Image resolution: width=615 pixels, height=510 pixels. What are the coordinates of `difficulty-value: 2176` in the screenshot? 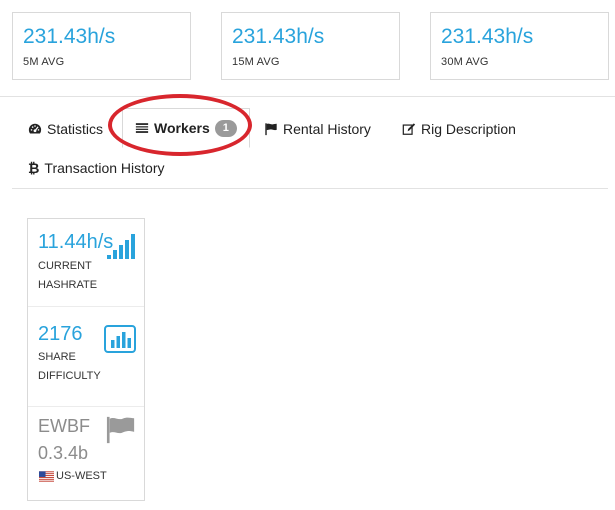 It's located at (60, 334).